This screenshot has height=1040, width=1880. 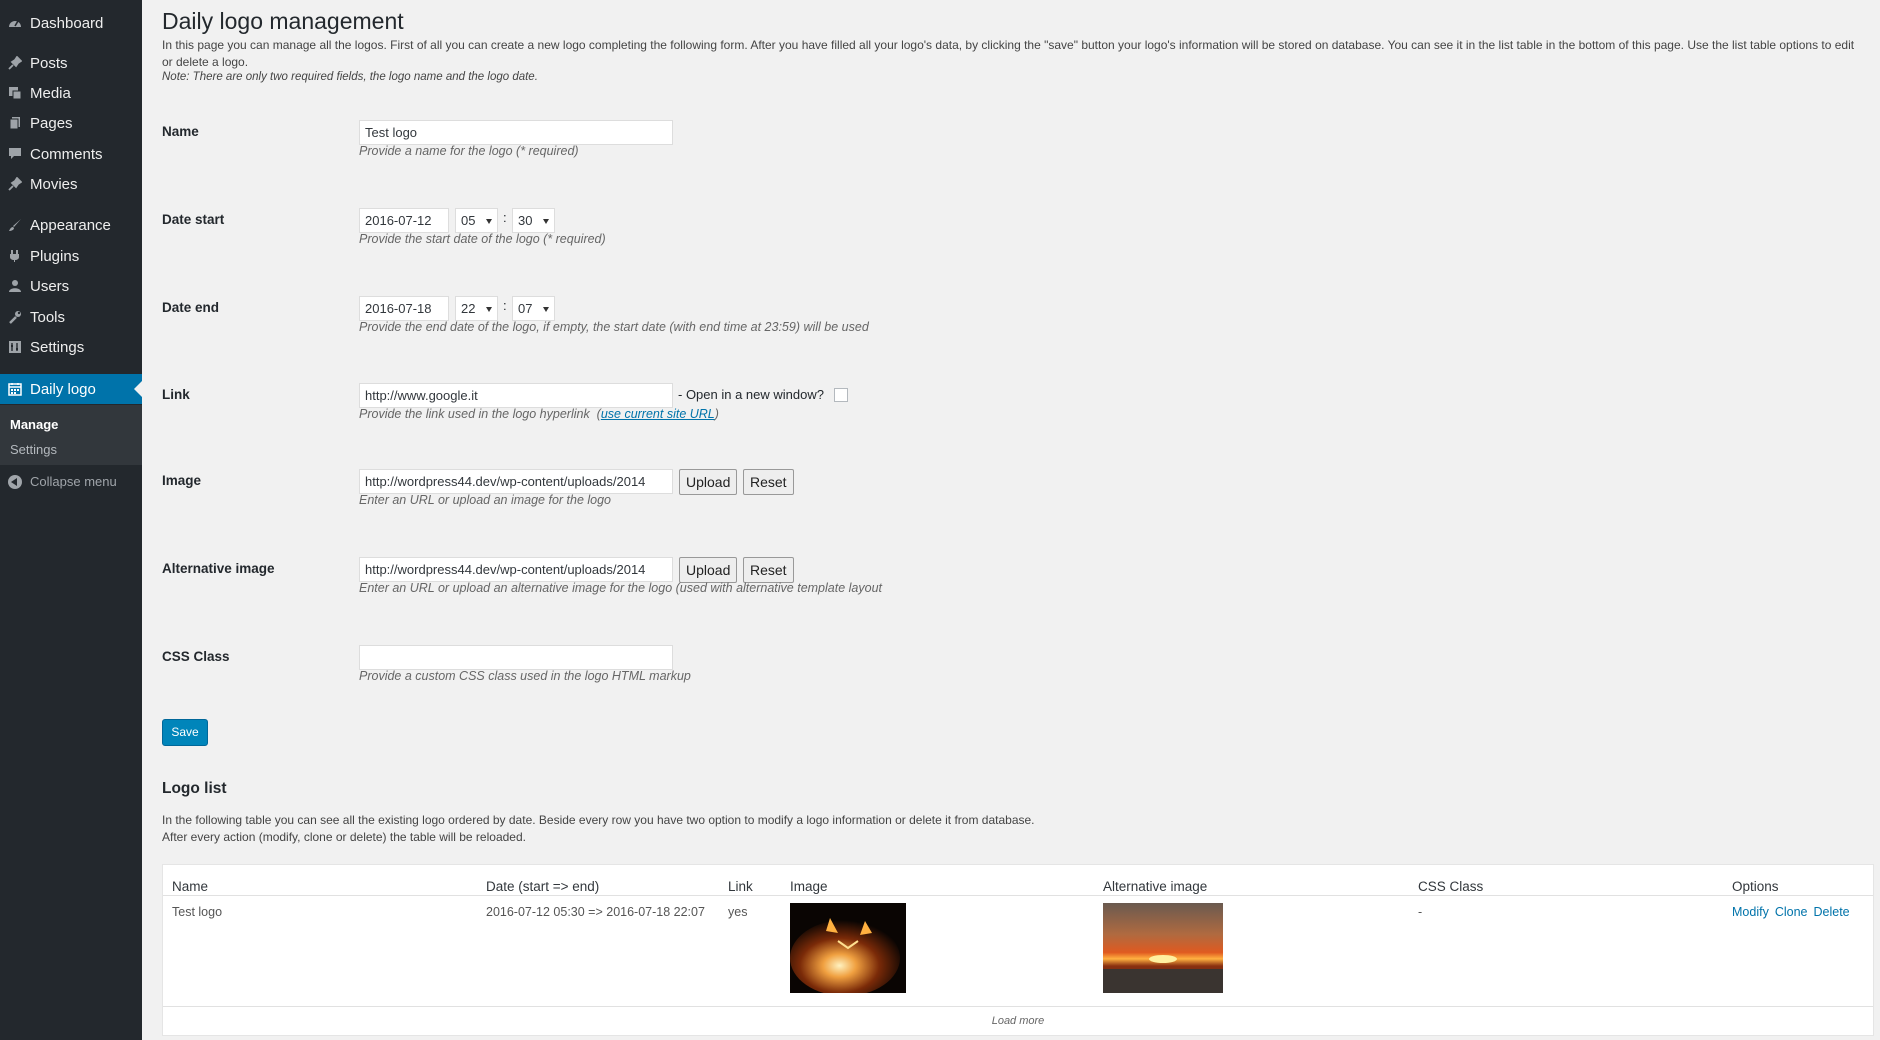 What do you see at coordinates (218, 568) in the screenshot?
I see `alt-image-label: Alternative image` at bounding box center [218, 568].